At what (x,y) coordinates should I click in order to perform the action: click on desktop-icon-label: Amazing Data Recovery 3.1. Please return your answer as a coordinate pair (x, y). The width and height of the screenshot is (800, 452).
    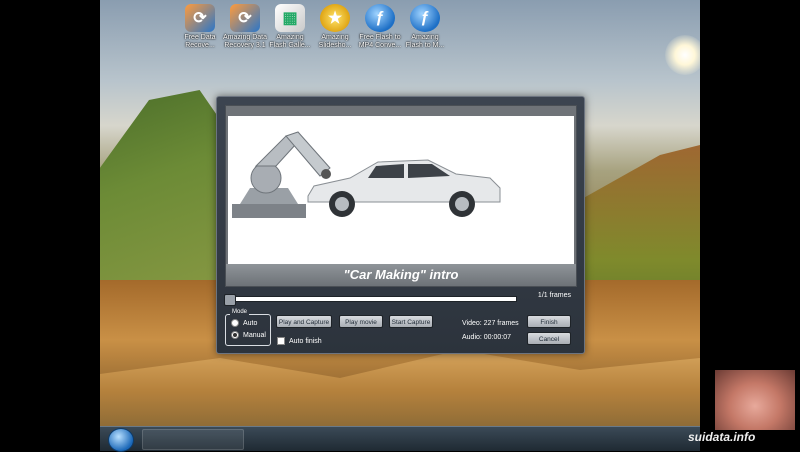
    Looking at the image, I should click on (245, 41).